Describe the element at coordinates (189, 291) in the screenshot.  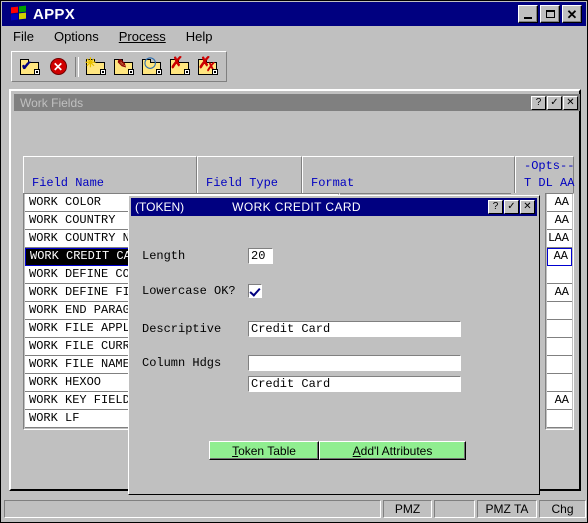
I see `lowercase-label: Lowercase OK?` at that location.